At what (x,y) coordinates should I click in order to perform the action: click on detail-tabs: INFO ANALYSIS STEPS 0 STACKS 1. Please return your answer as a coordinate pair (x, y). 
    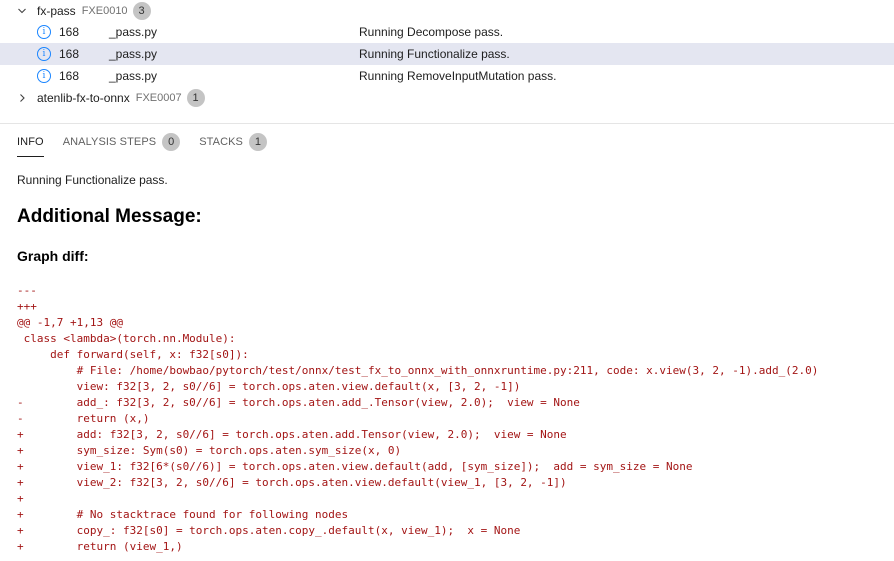
    Looking at the image, I should click on (151, 144).